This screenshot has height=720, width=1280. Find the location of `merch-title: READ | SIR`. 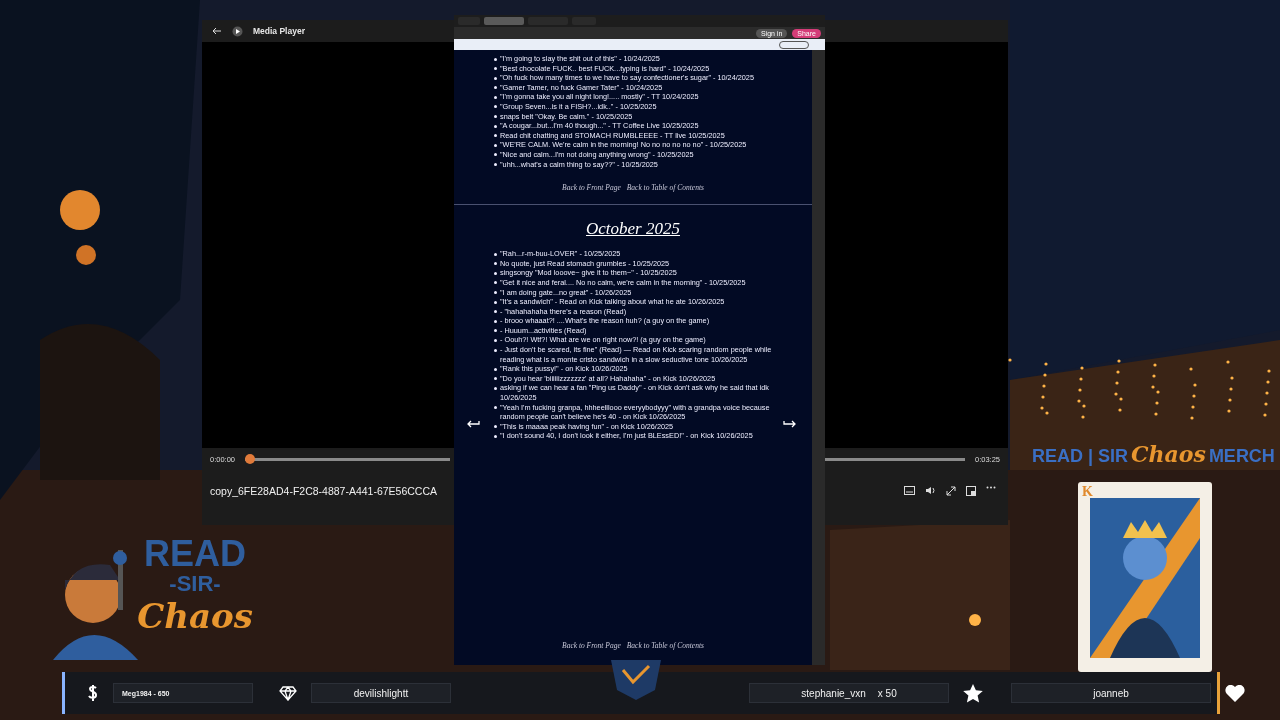

merch-title: READ | SIR is located at coordinates (1080, 456).